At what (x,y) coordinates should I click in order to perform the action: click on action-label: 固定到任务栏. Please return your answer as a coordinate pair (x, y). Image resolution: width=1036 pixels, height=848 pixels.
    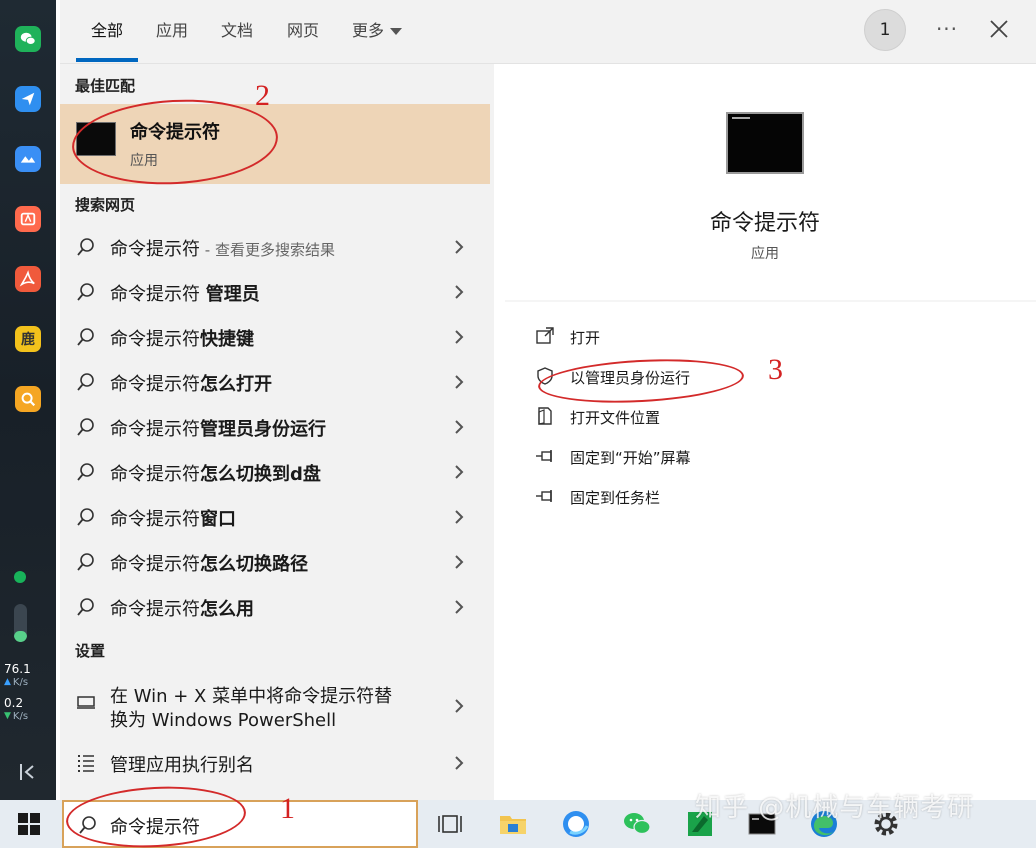
    Looking at the image, I should click on (615, 498).